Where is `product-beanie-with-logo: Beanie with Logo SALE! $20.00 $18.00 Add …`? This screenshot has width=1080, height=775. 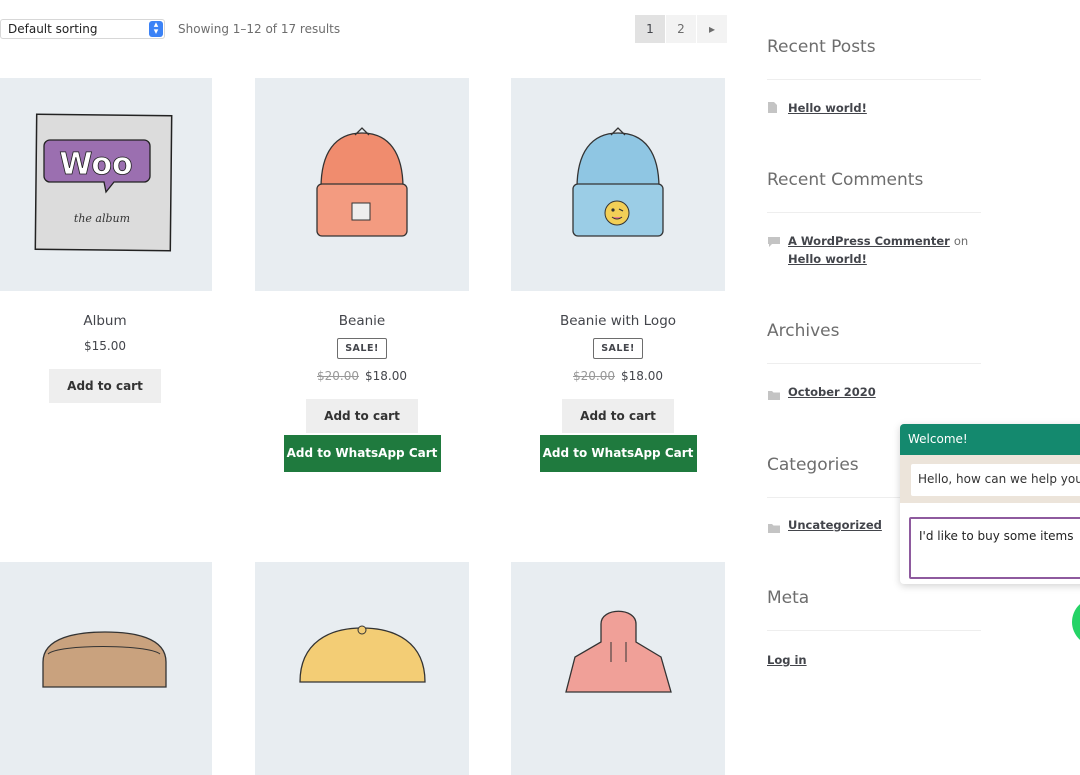 product-beanie-with-logo: Beanie with Logo SALE! $20.00 $18.00 Add … is located at coordinates (618, 275).